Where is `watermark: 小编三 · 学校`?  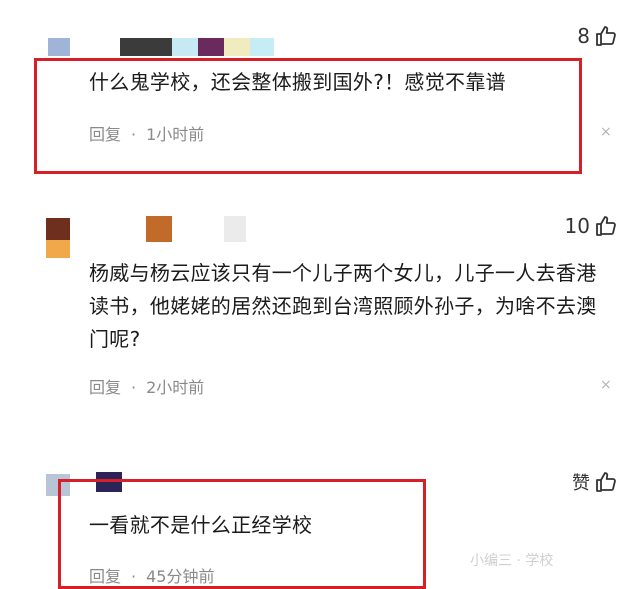 watermark: 小编三 · 学校 is located at coordinates (512, 561).